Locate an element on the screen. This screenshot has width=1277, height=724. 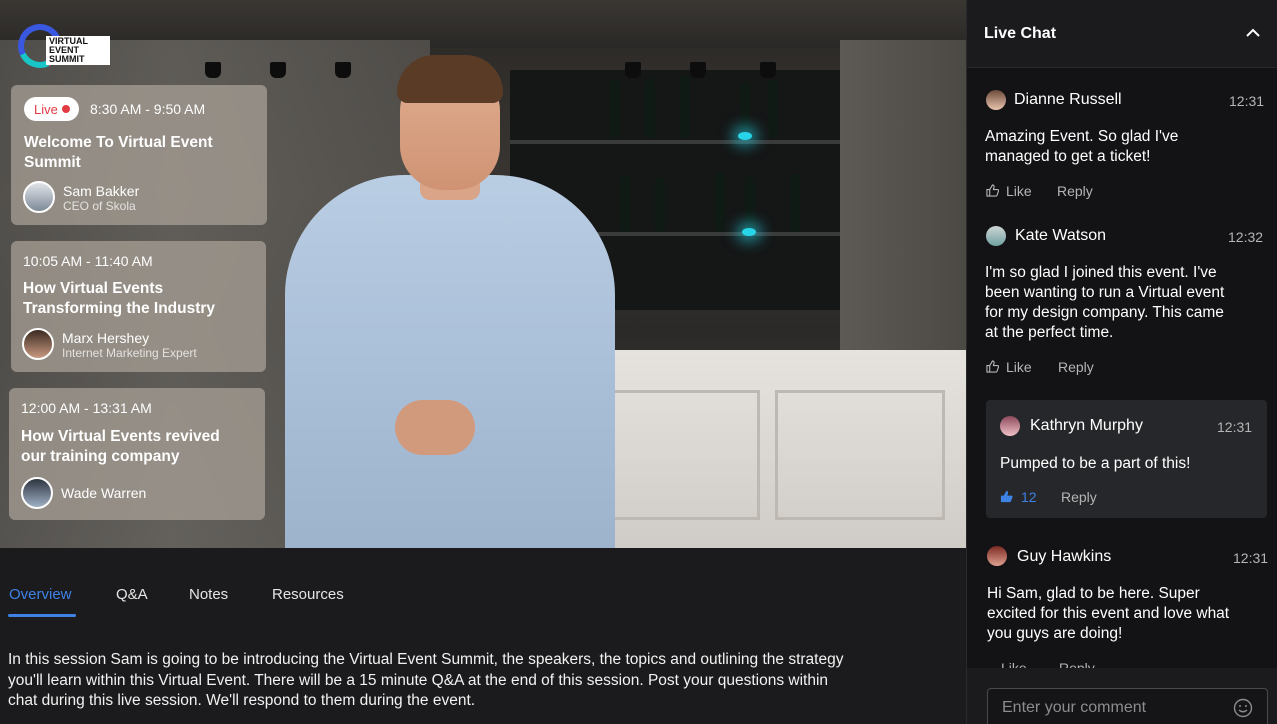
chevron-up-icon is located at coordinates (1253, 33).